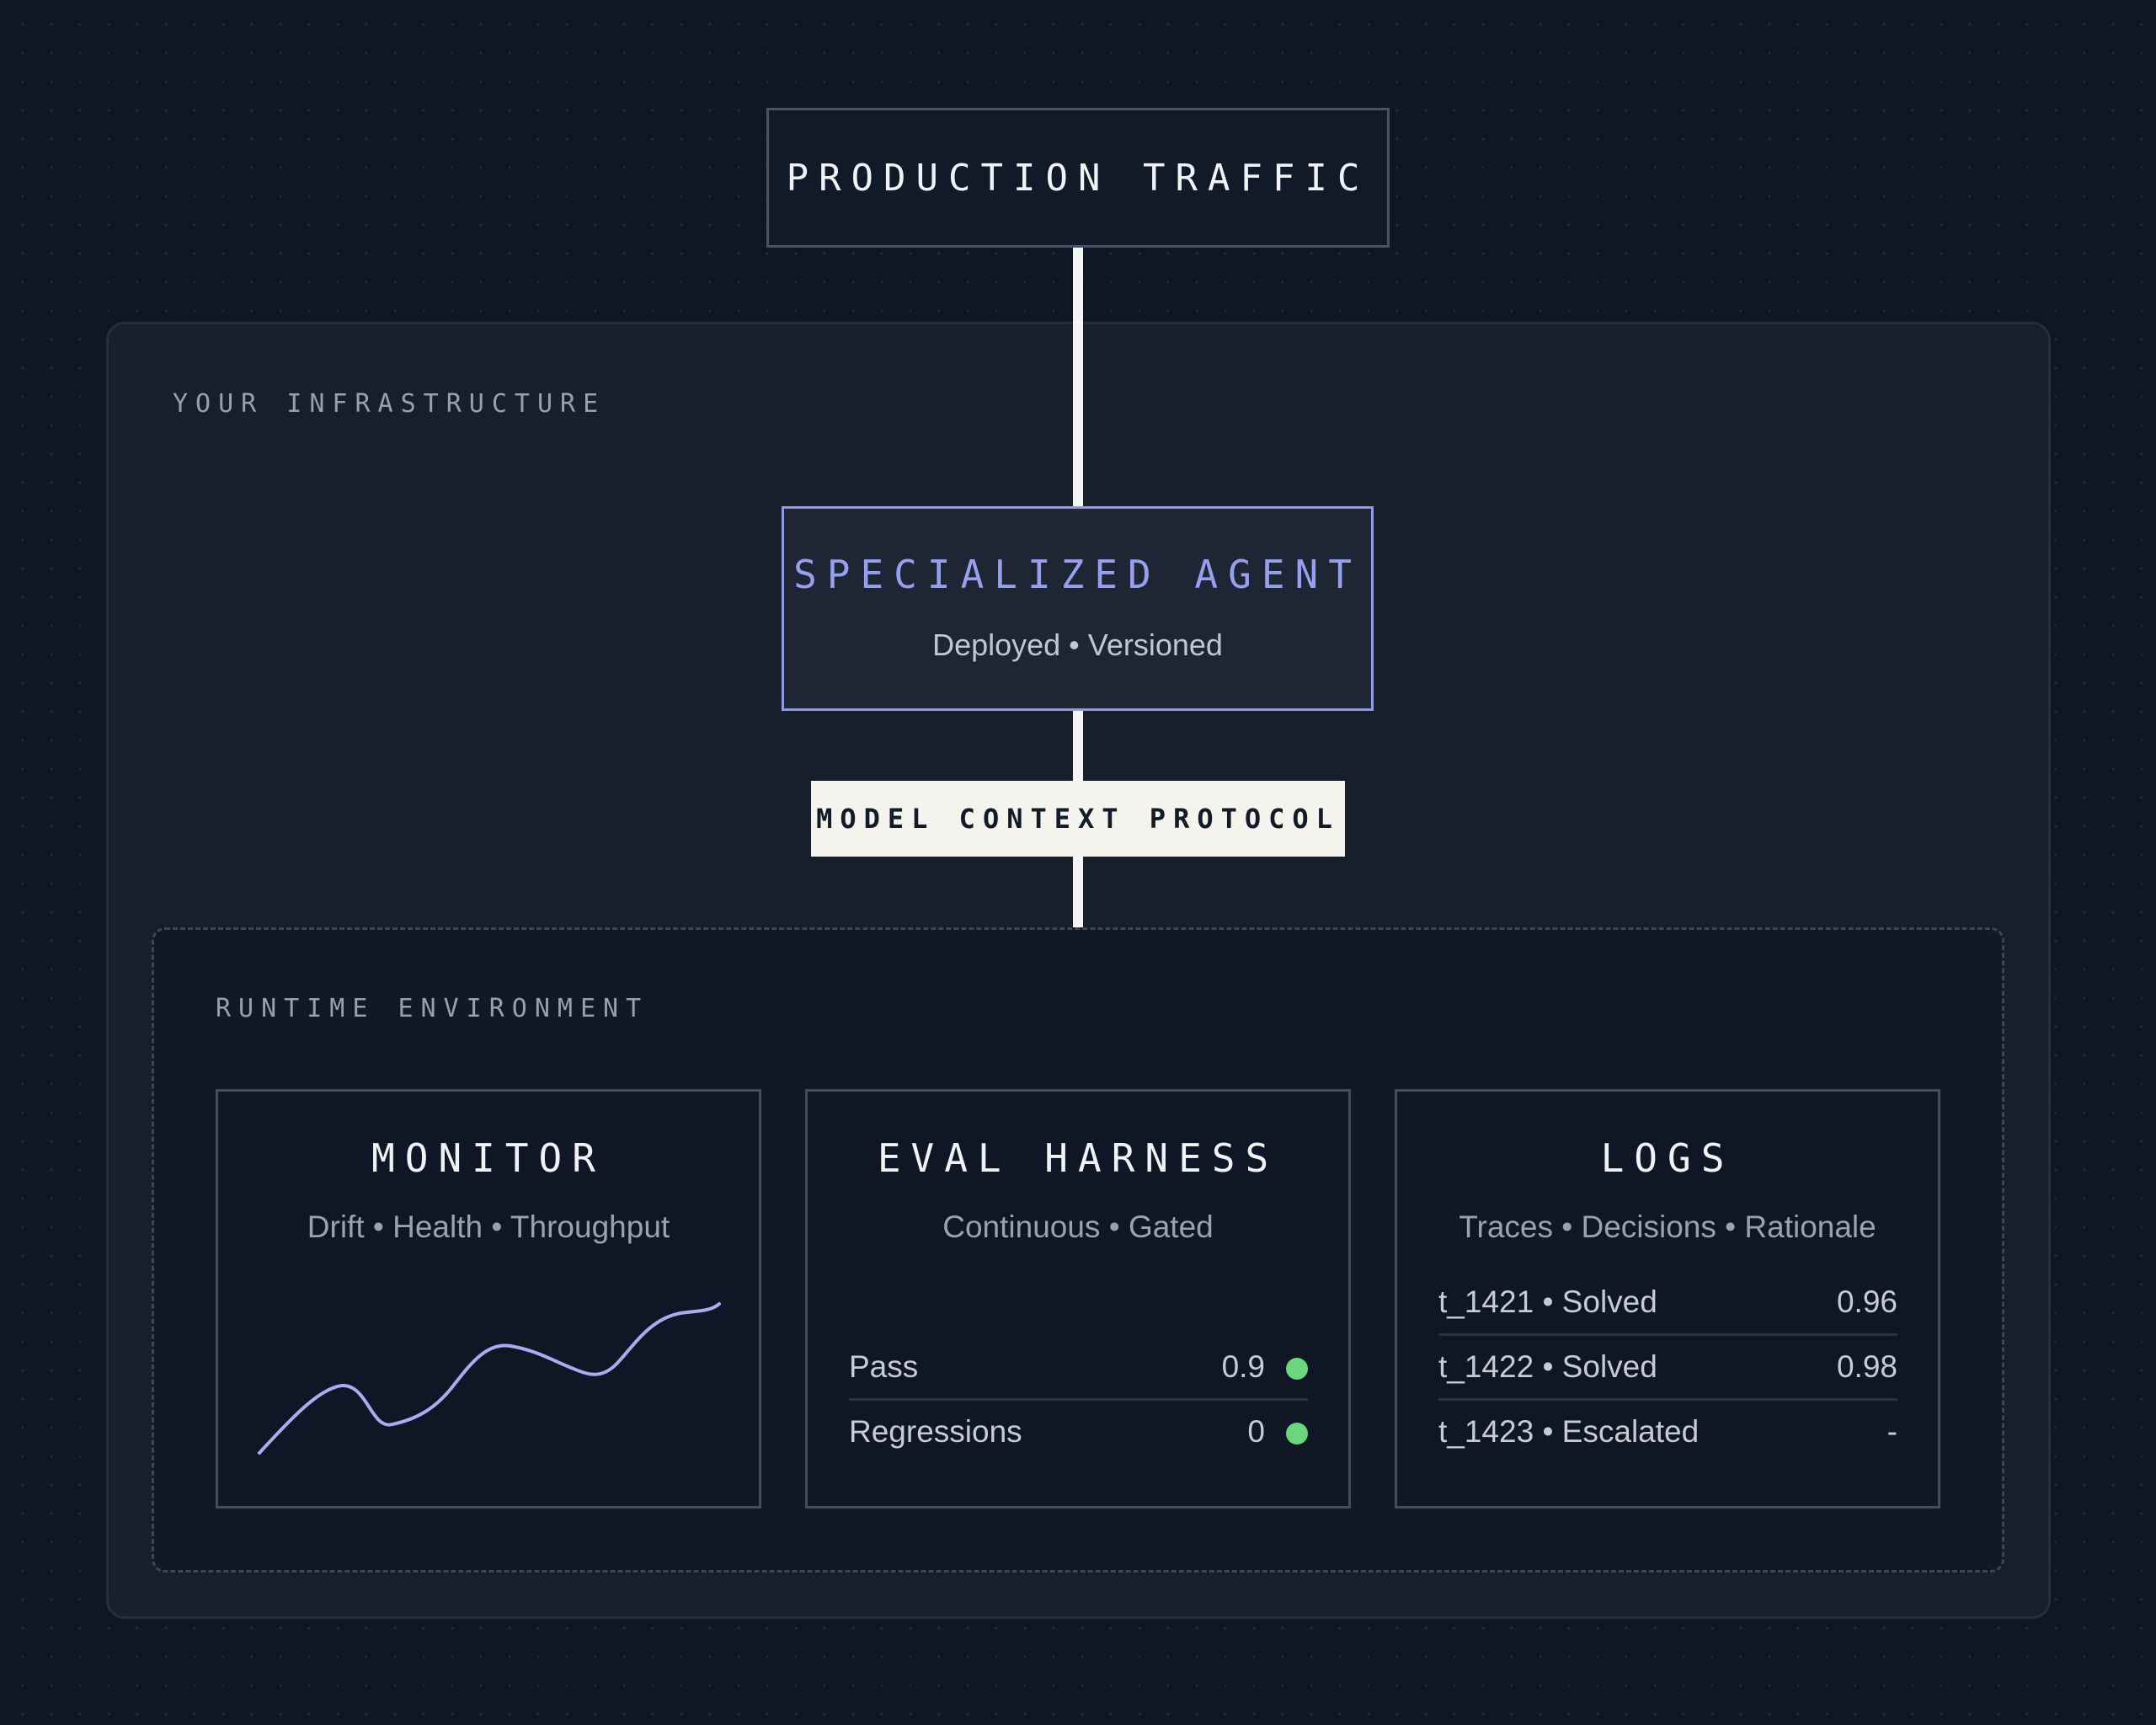 The width and height of the screenshot is (2156, 1725). What do you see at coordinates (1547, 1366) in the screenshot?
I see `log-row-label: t_1422 • Solved` at bounding box center [1547, 1366].